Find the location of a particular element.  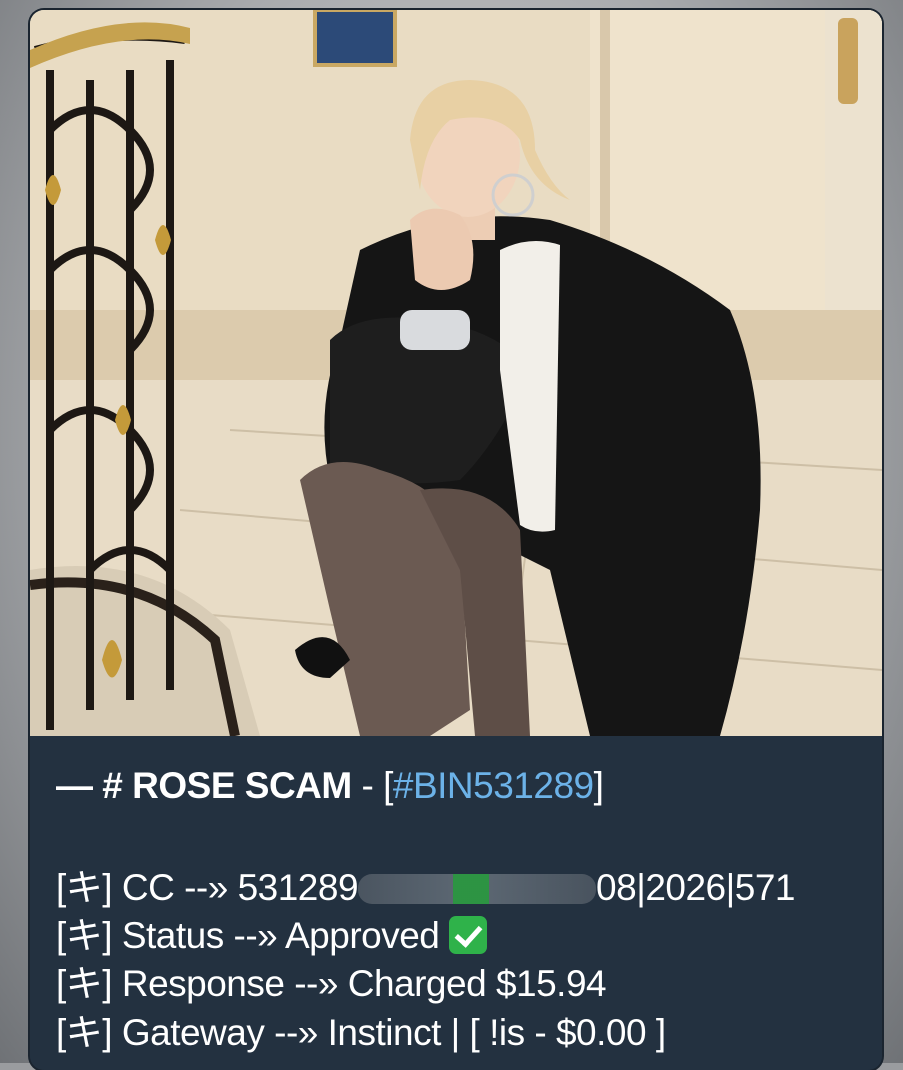

cc-line: [キ] CC --» 531289 08|2026|571 is located at coordinates (425, 888).